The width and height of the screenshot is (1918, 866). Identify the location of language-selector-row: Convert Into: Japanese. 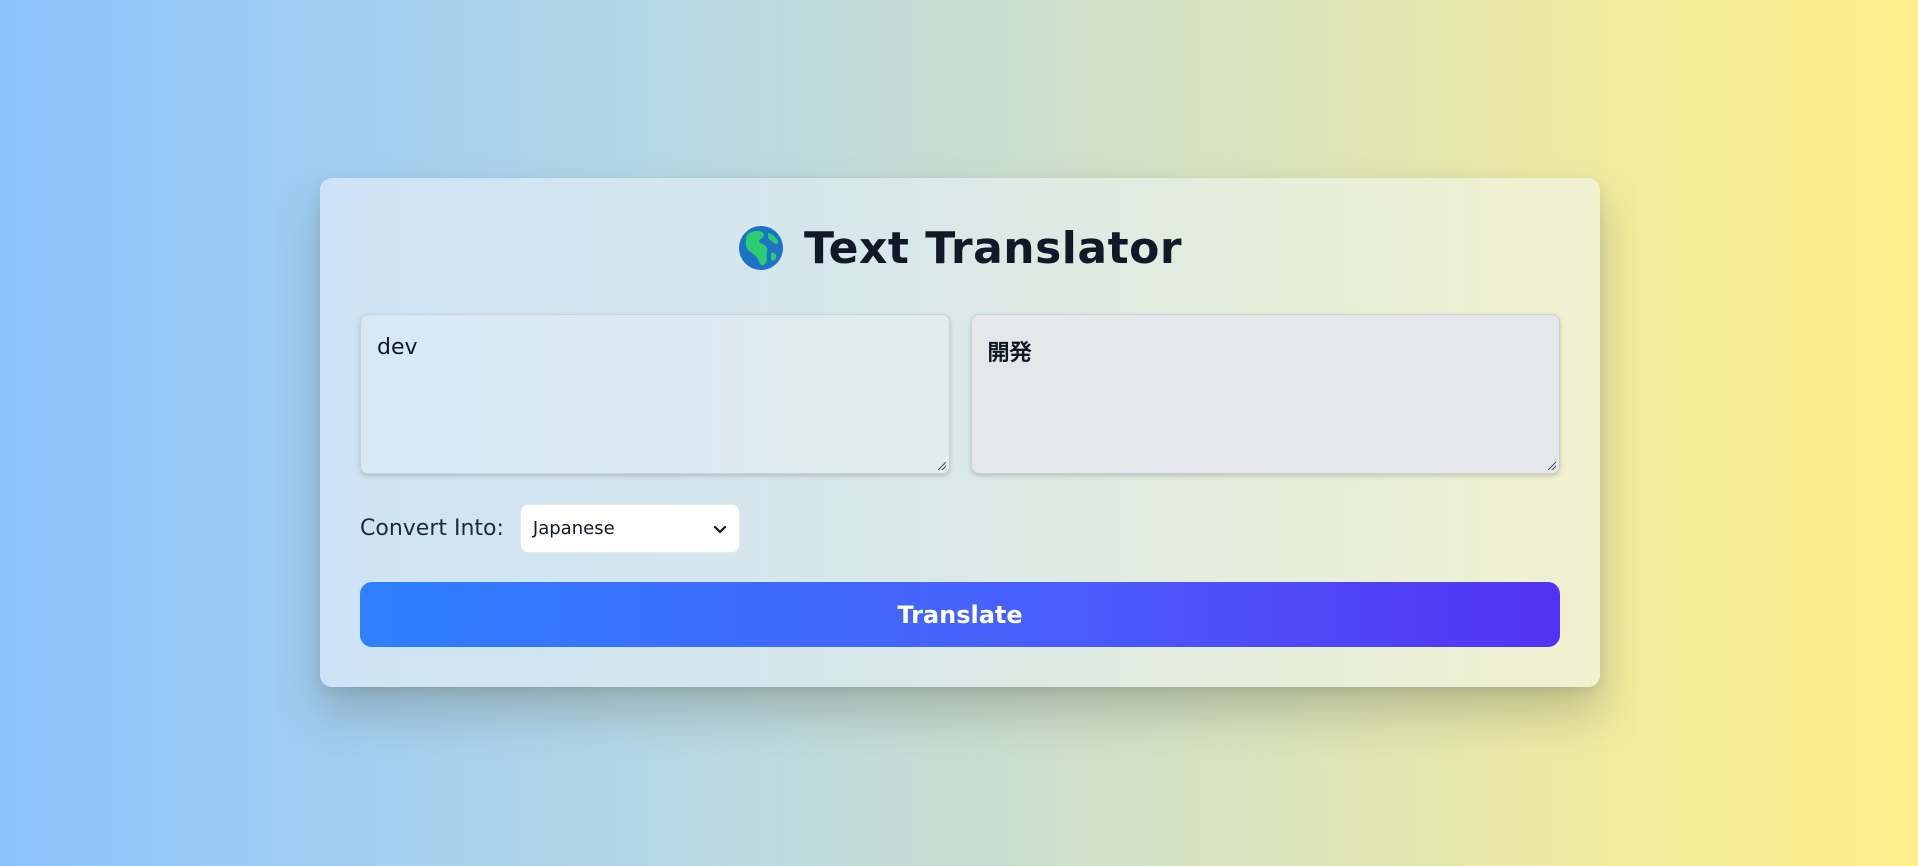
(550, 528).